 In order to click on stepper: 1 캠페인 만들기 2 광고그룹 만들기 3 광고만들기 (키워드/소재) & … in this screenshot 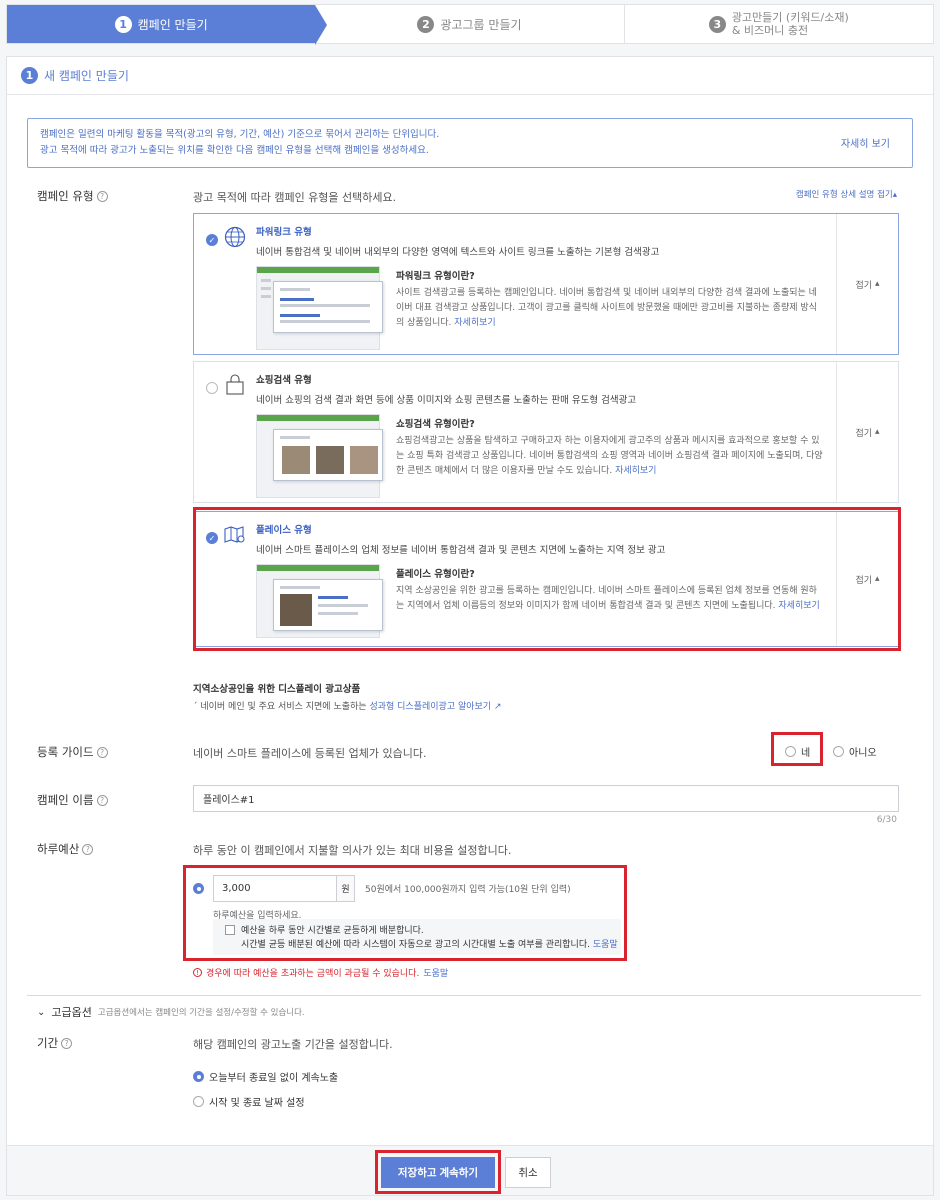, I will do `click(470, 24)`.